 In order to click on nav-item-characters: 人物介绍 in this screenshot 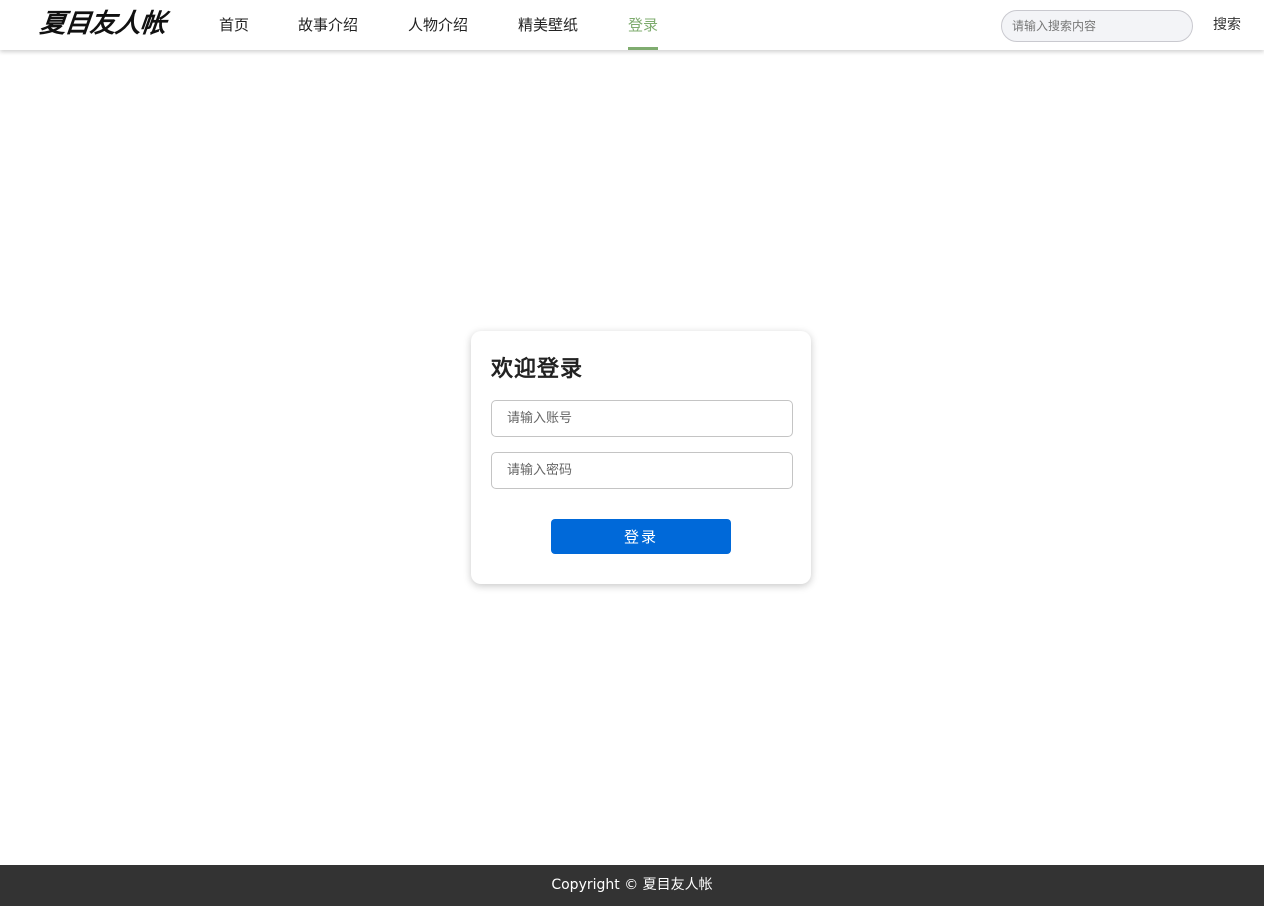, I will do `click(438, 25)`.